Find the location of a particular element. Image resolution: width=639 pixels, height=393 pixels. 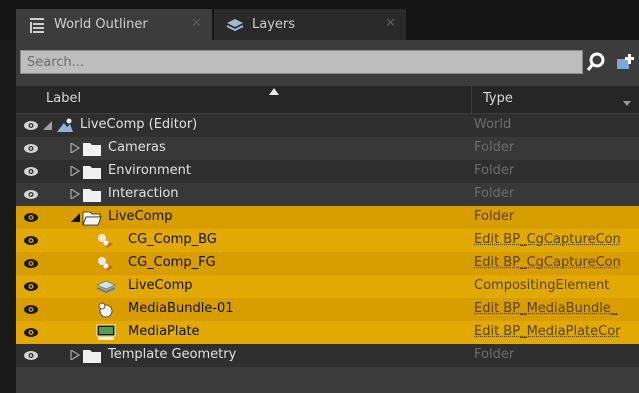

tree-row: MediaPlate Edit BP_MediaPlateCor is located at coordinates (327, 332).